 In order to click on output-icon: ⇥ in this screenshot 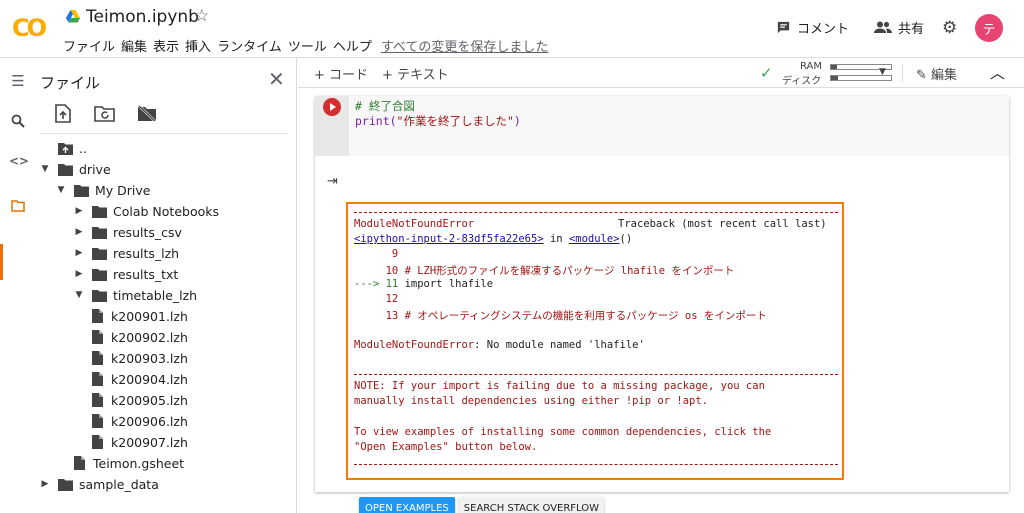, I will do `click(332, 181)`.